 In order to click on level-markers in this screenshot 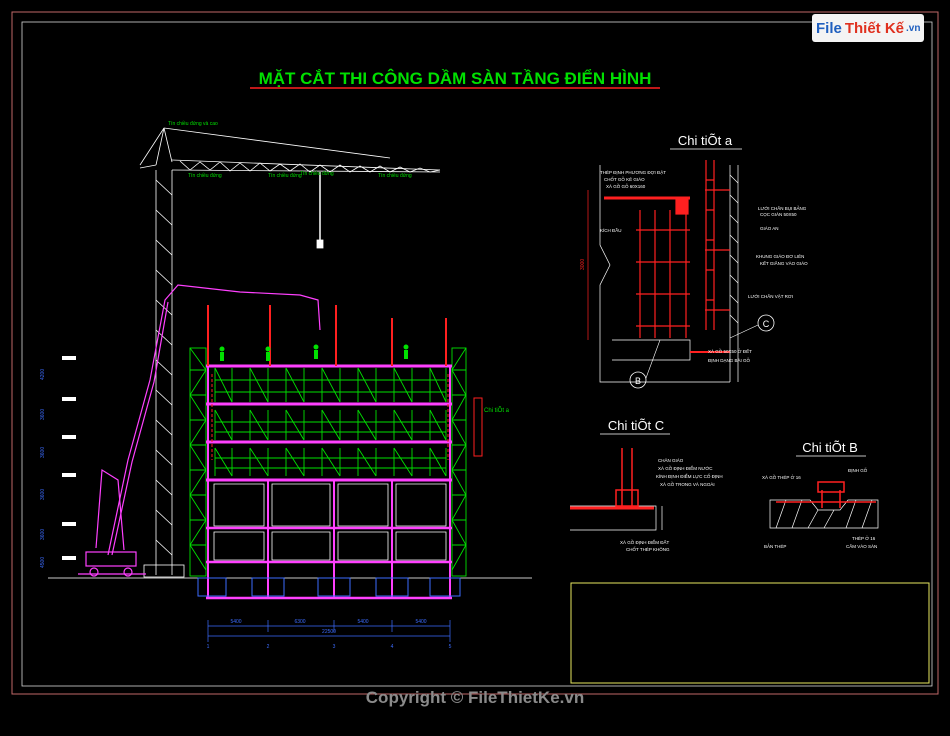, I will do `click(69, 458)`.